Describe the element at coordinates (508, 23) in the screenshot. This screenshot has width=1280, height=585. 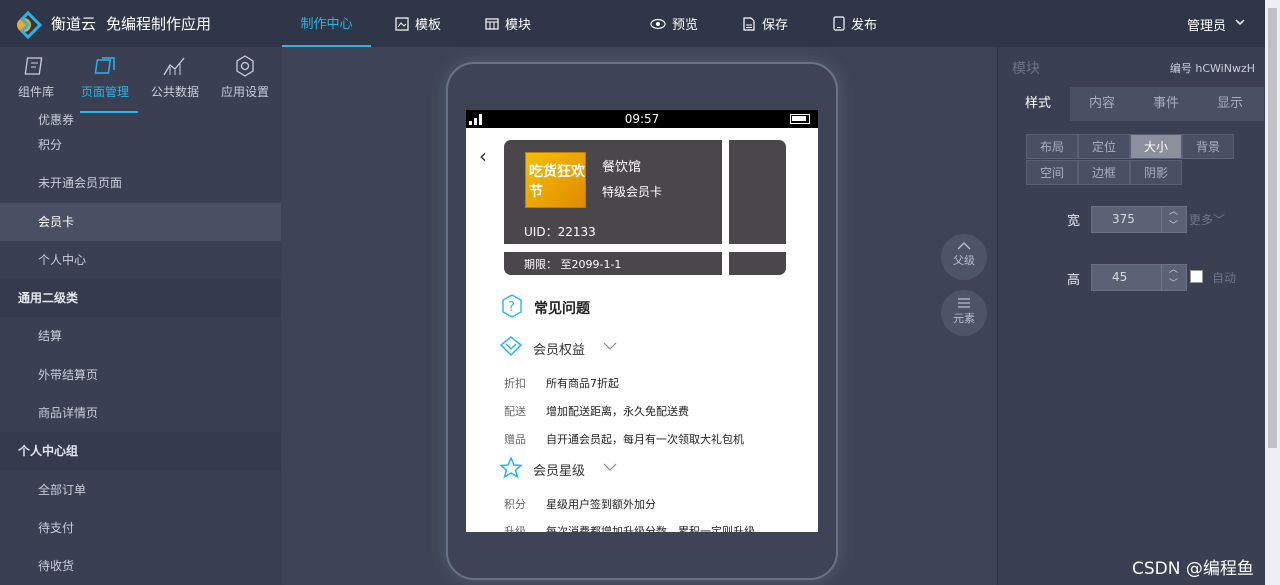
I see `nav-module: 模块` at that location.